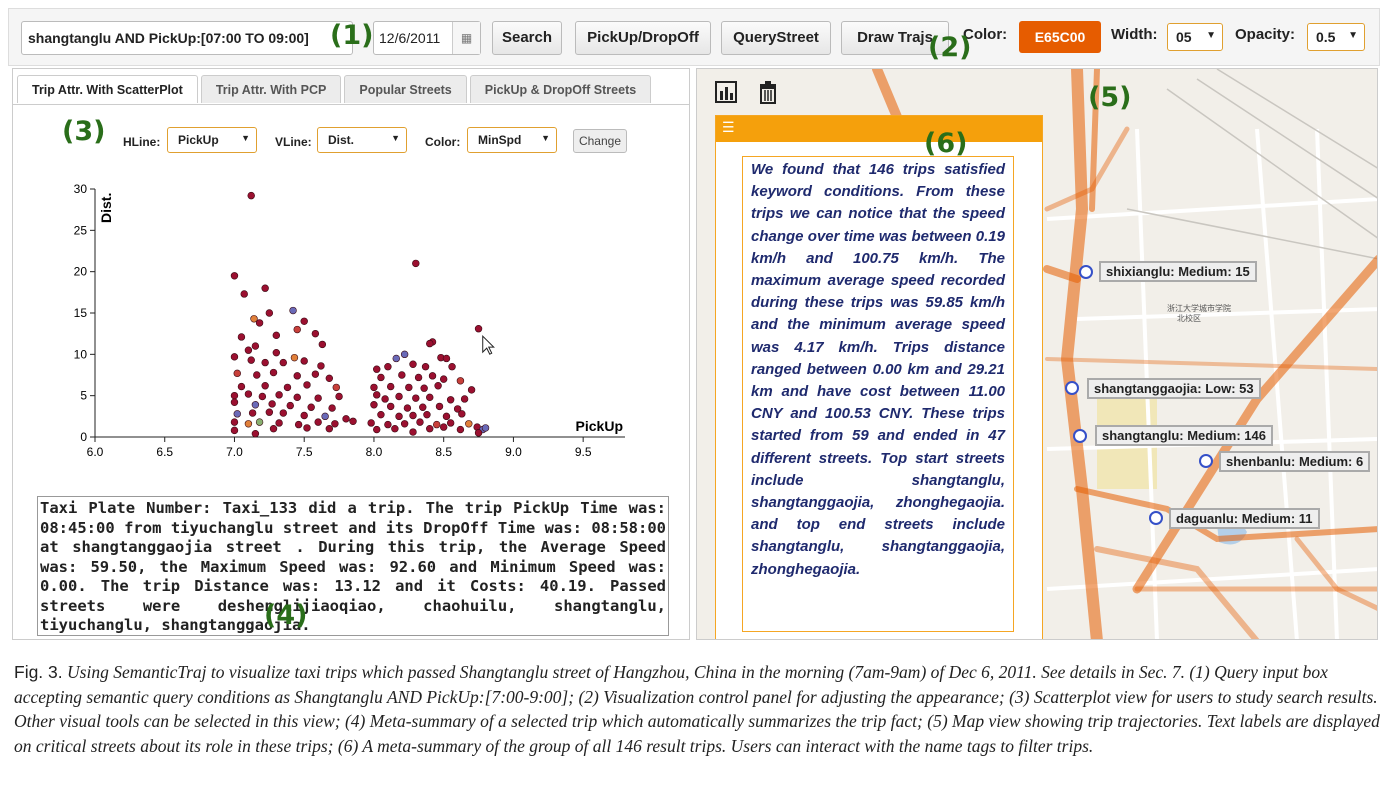  What do you see at coordinates (1178, 271) in the screenshot?
I see `street-tag-shixianglu: shixianglu: Medium: 15` at bounding box center [1178, 271].